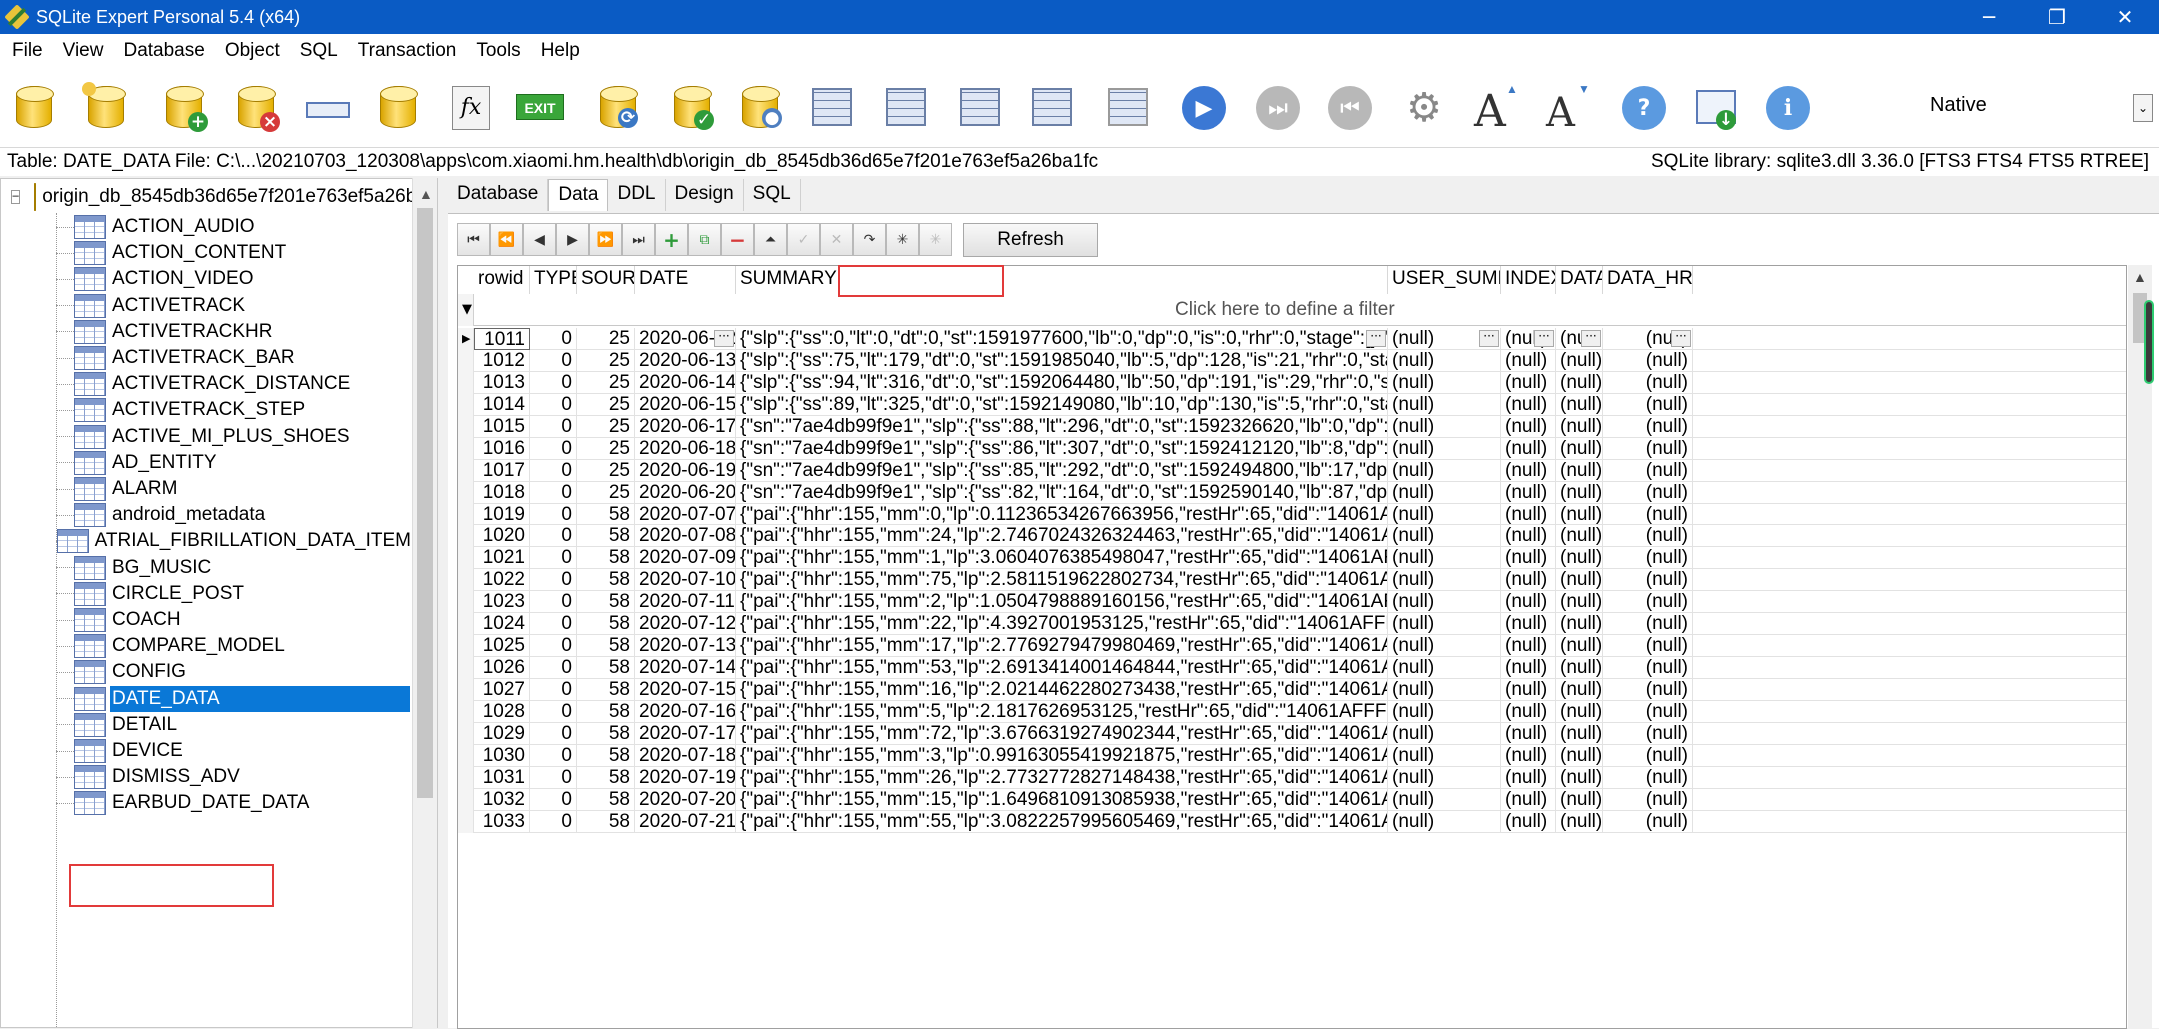 Image resolution: width=2159 pixels, height=1029 pixels. Describe the element at coordinates (425, 503) in the screenshot. I see `scroll-thumb` at that location.